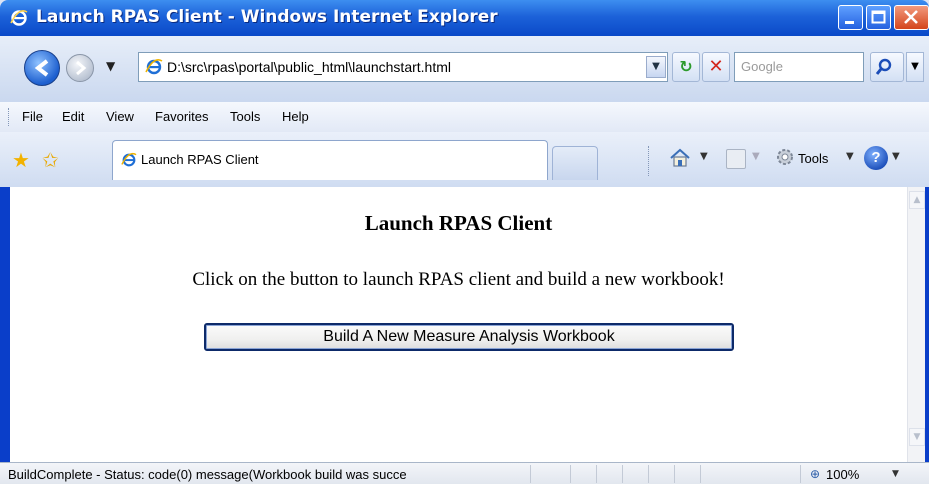  What do you see at coordinates (110, 66) in the screenshot?
I see `history-dropdown-icon: ▼` at bounding box center [110, 66].